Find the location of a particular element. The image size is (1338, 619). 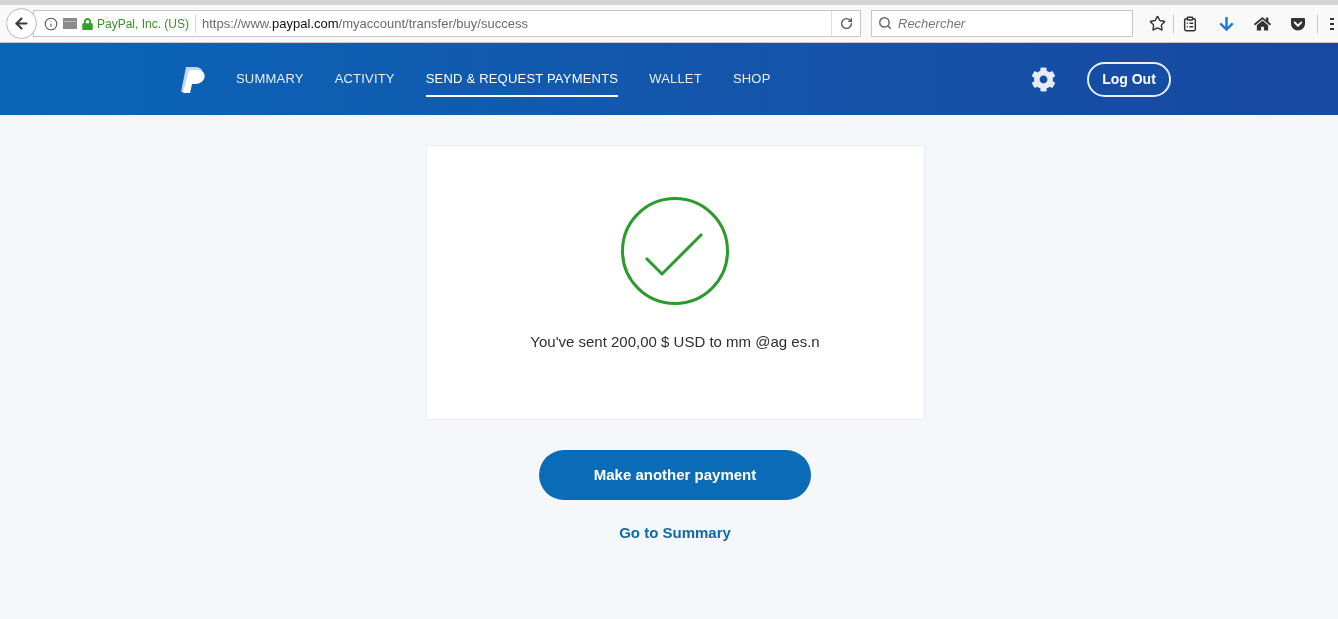

success-check-icon is located at coordinates (675, 251).